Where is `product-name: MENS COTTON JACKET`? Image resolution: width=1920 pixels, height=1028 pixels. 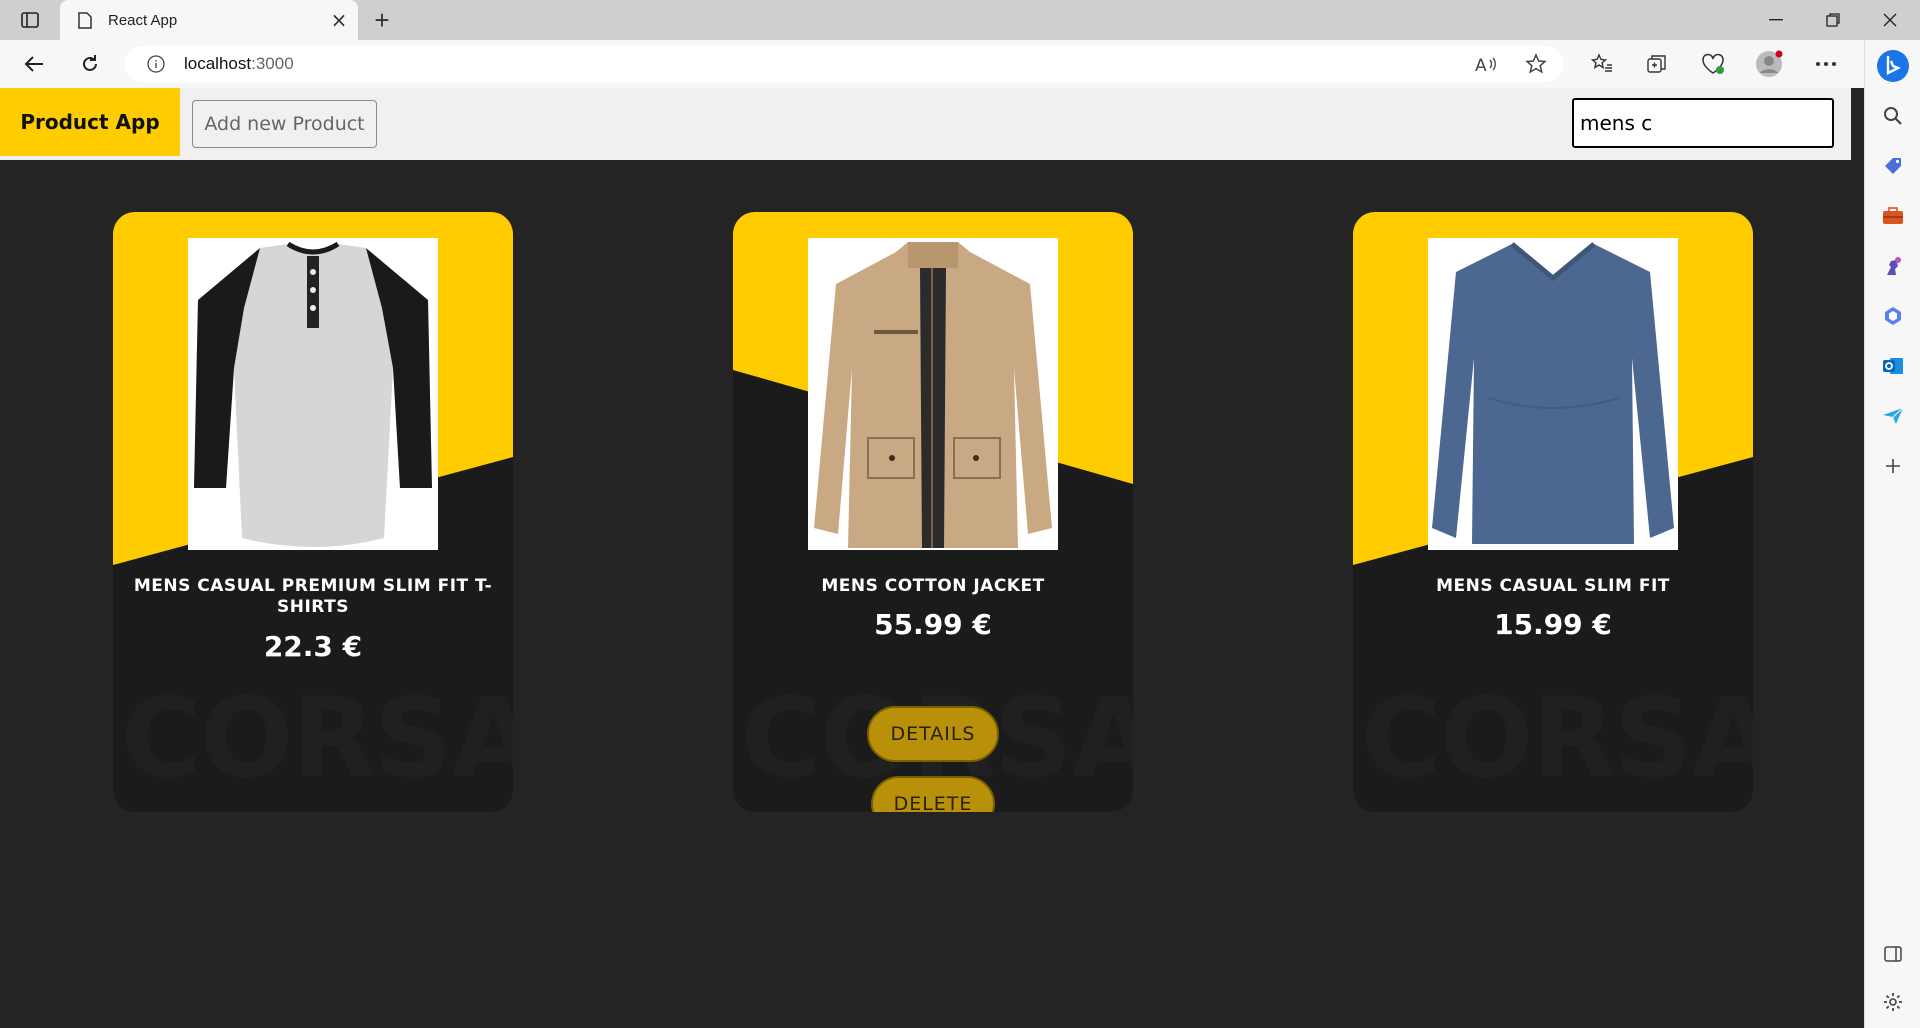 product-name: MENS COTTON JACKET is located at coordinates (933, 586).